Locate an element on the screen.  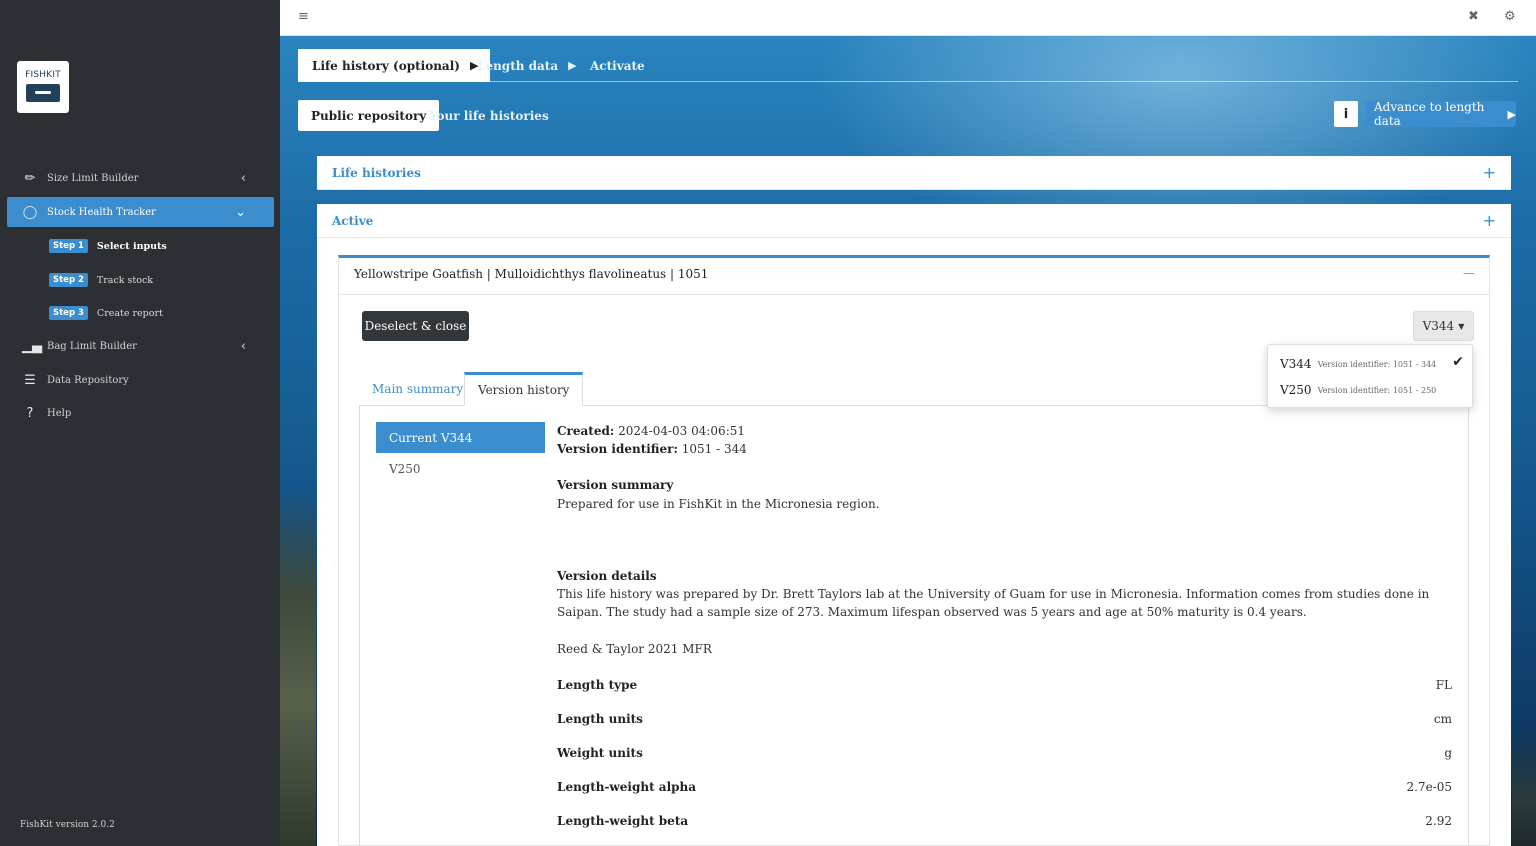
step-badge: Step 3 is located at coordinates (68, 313).